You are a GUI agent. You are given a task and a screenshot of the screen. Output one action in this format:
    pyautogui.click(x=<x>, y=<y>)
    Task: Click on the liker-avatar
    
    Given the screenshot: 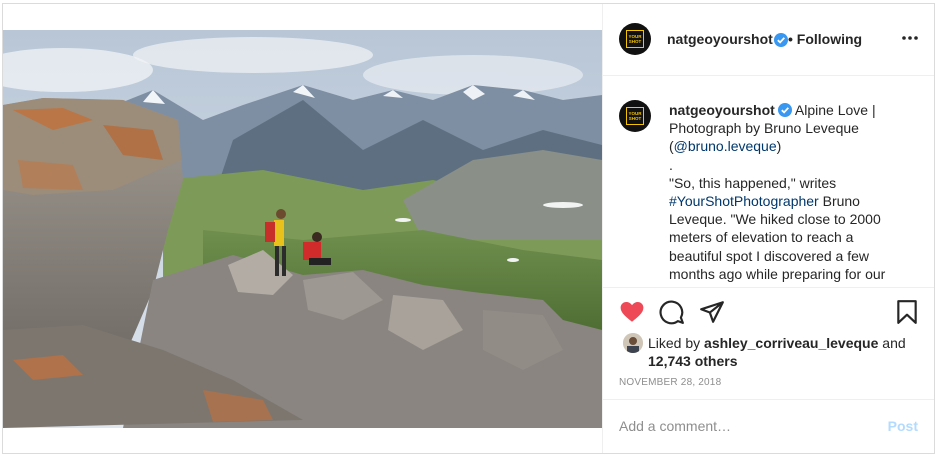 What is the action you would take?
    pyautogui.click(x=633, y=343)
    